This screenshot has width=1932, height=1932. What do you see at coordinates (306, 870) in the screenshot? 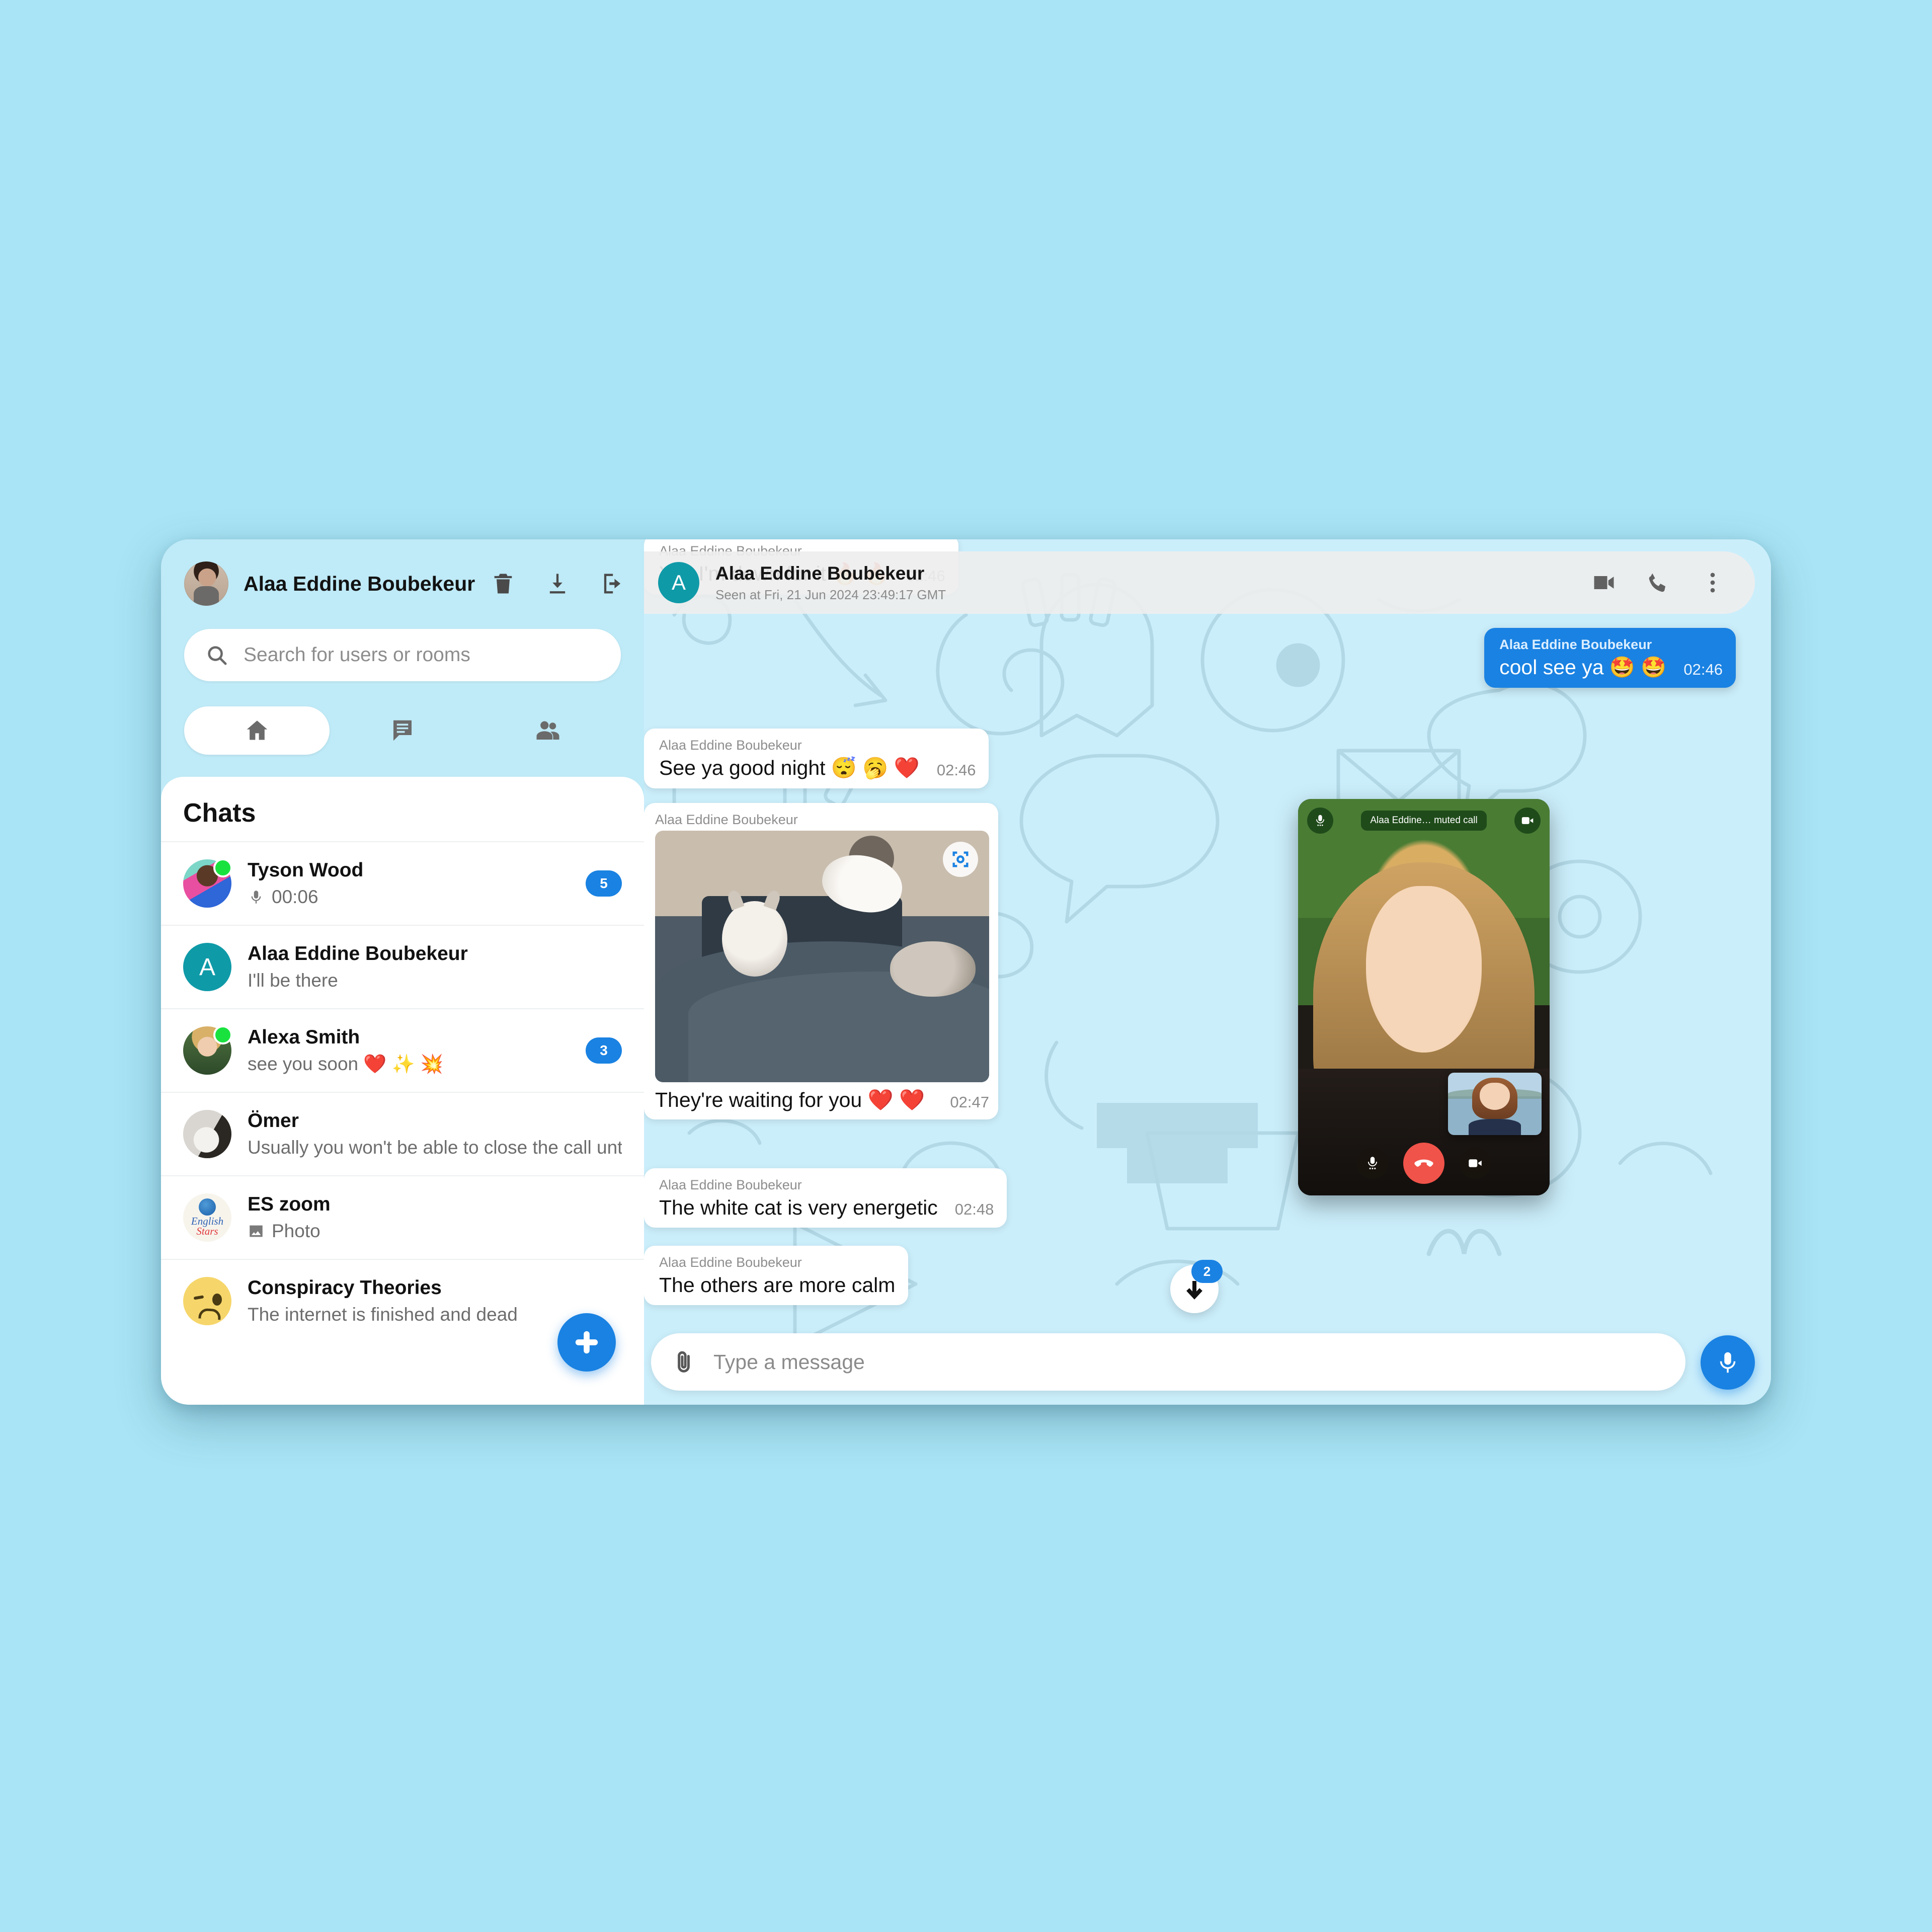
I see `list-item-name: Tyson Wood` at bounding box center [306, 870].